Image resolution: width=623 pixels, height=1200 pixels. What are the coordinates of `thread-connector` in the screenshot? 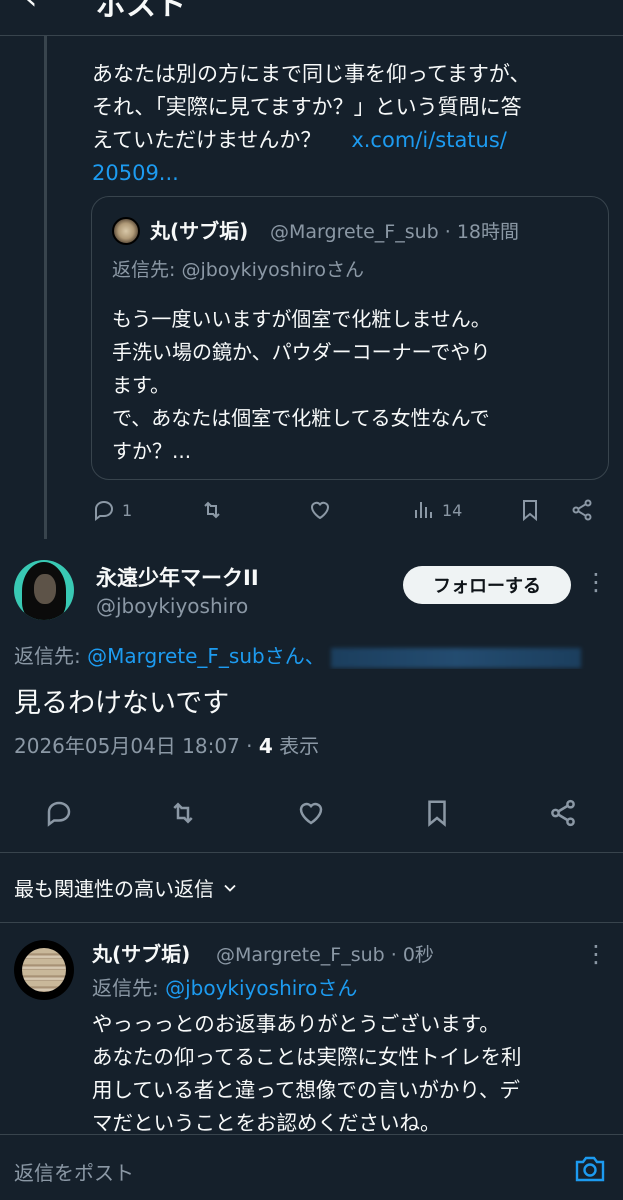 It's located at (45, 287).